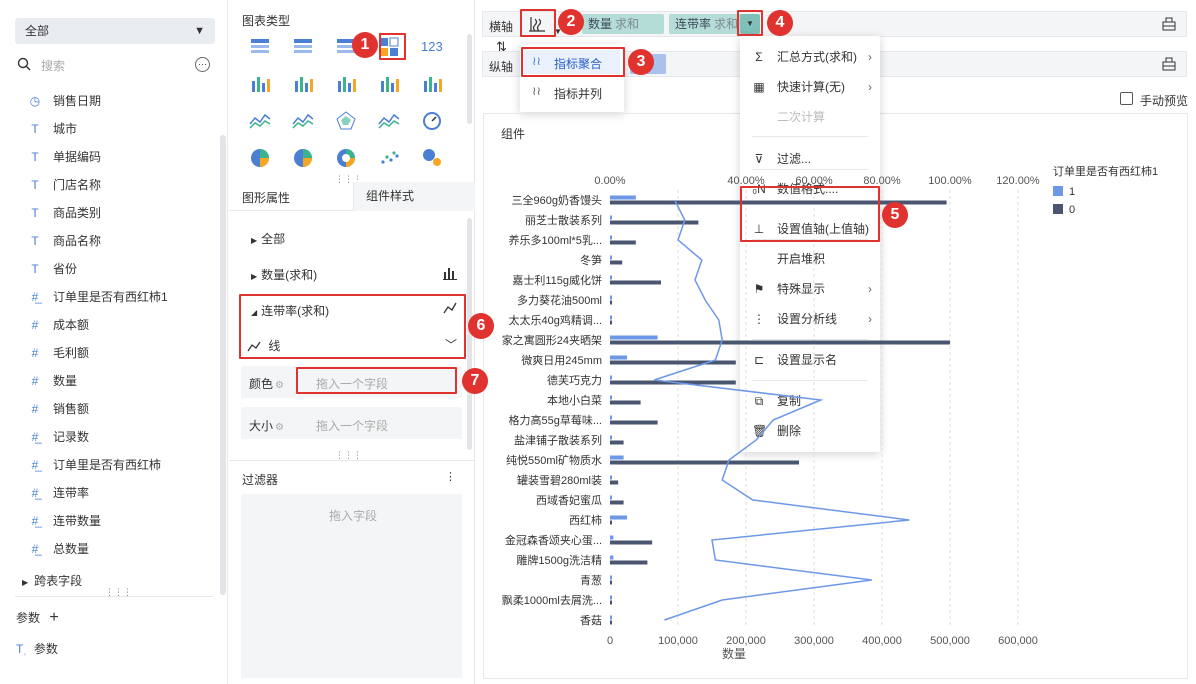 This screenshot has height=684, width=1196. What do you see at coordinates (585, 520) in the screenshot?
I see `category-label: 西红柿` at bounding box center [585, 520].